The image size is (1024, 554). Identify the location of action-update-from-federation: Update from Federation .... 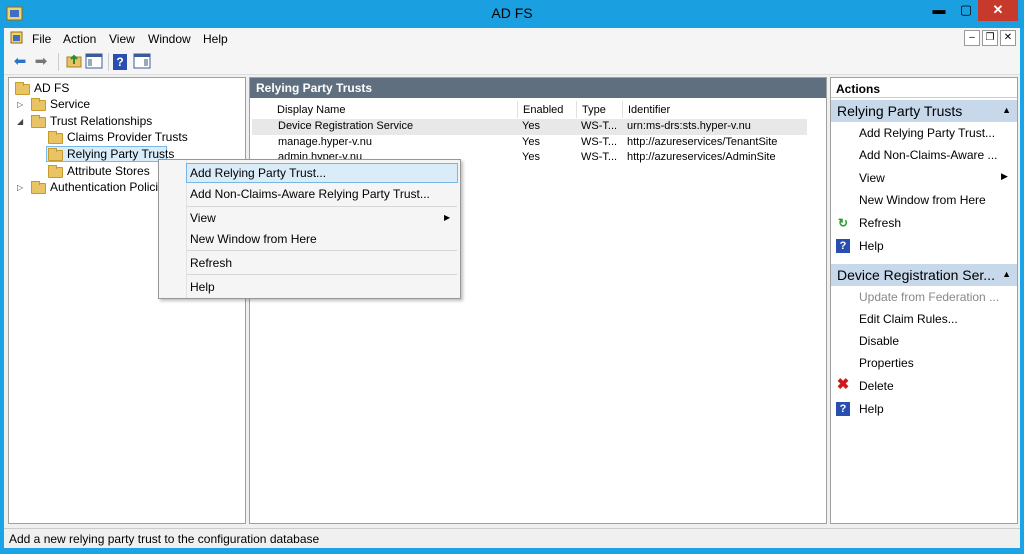
(929, 297).